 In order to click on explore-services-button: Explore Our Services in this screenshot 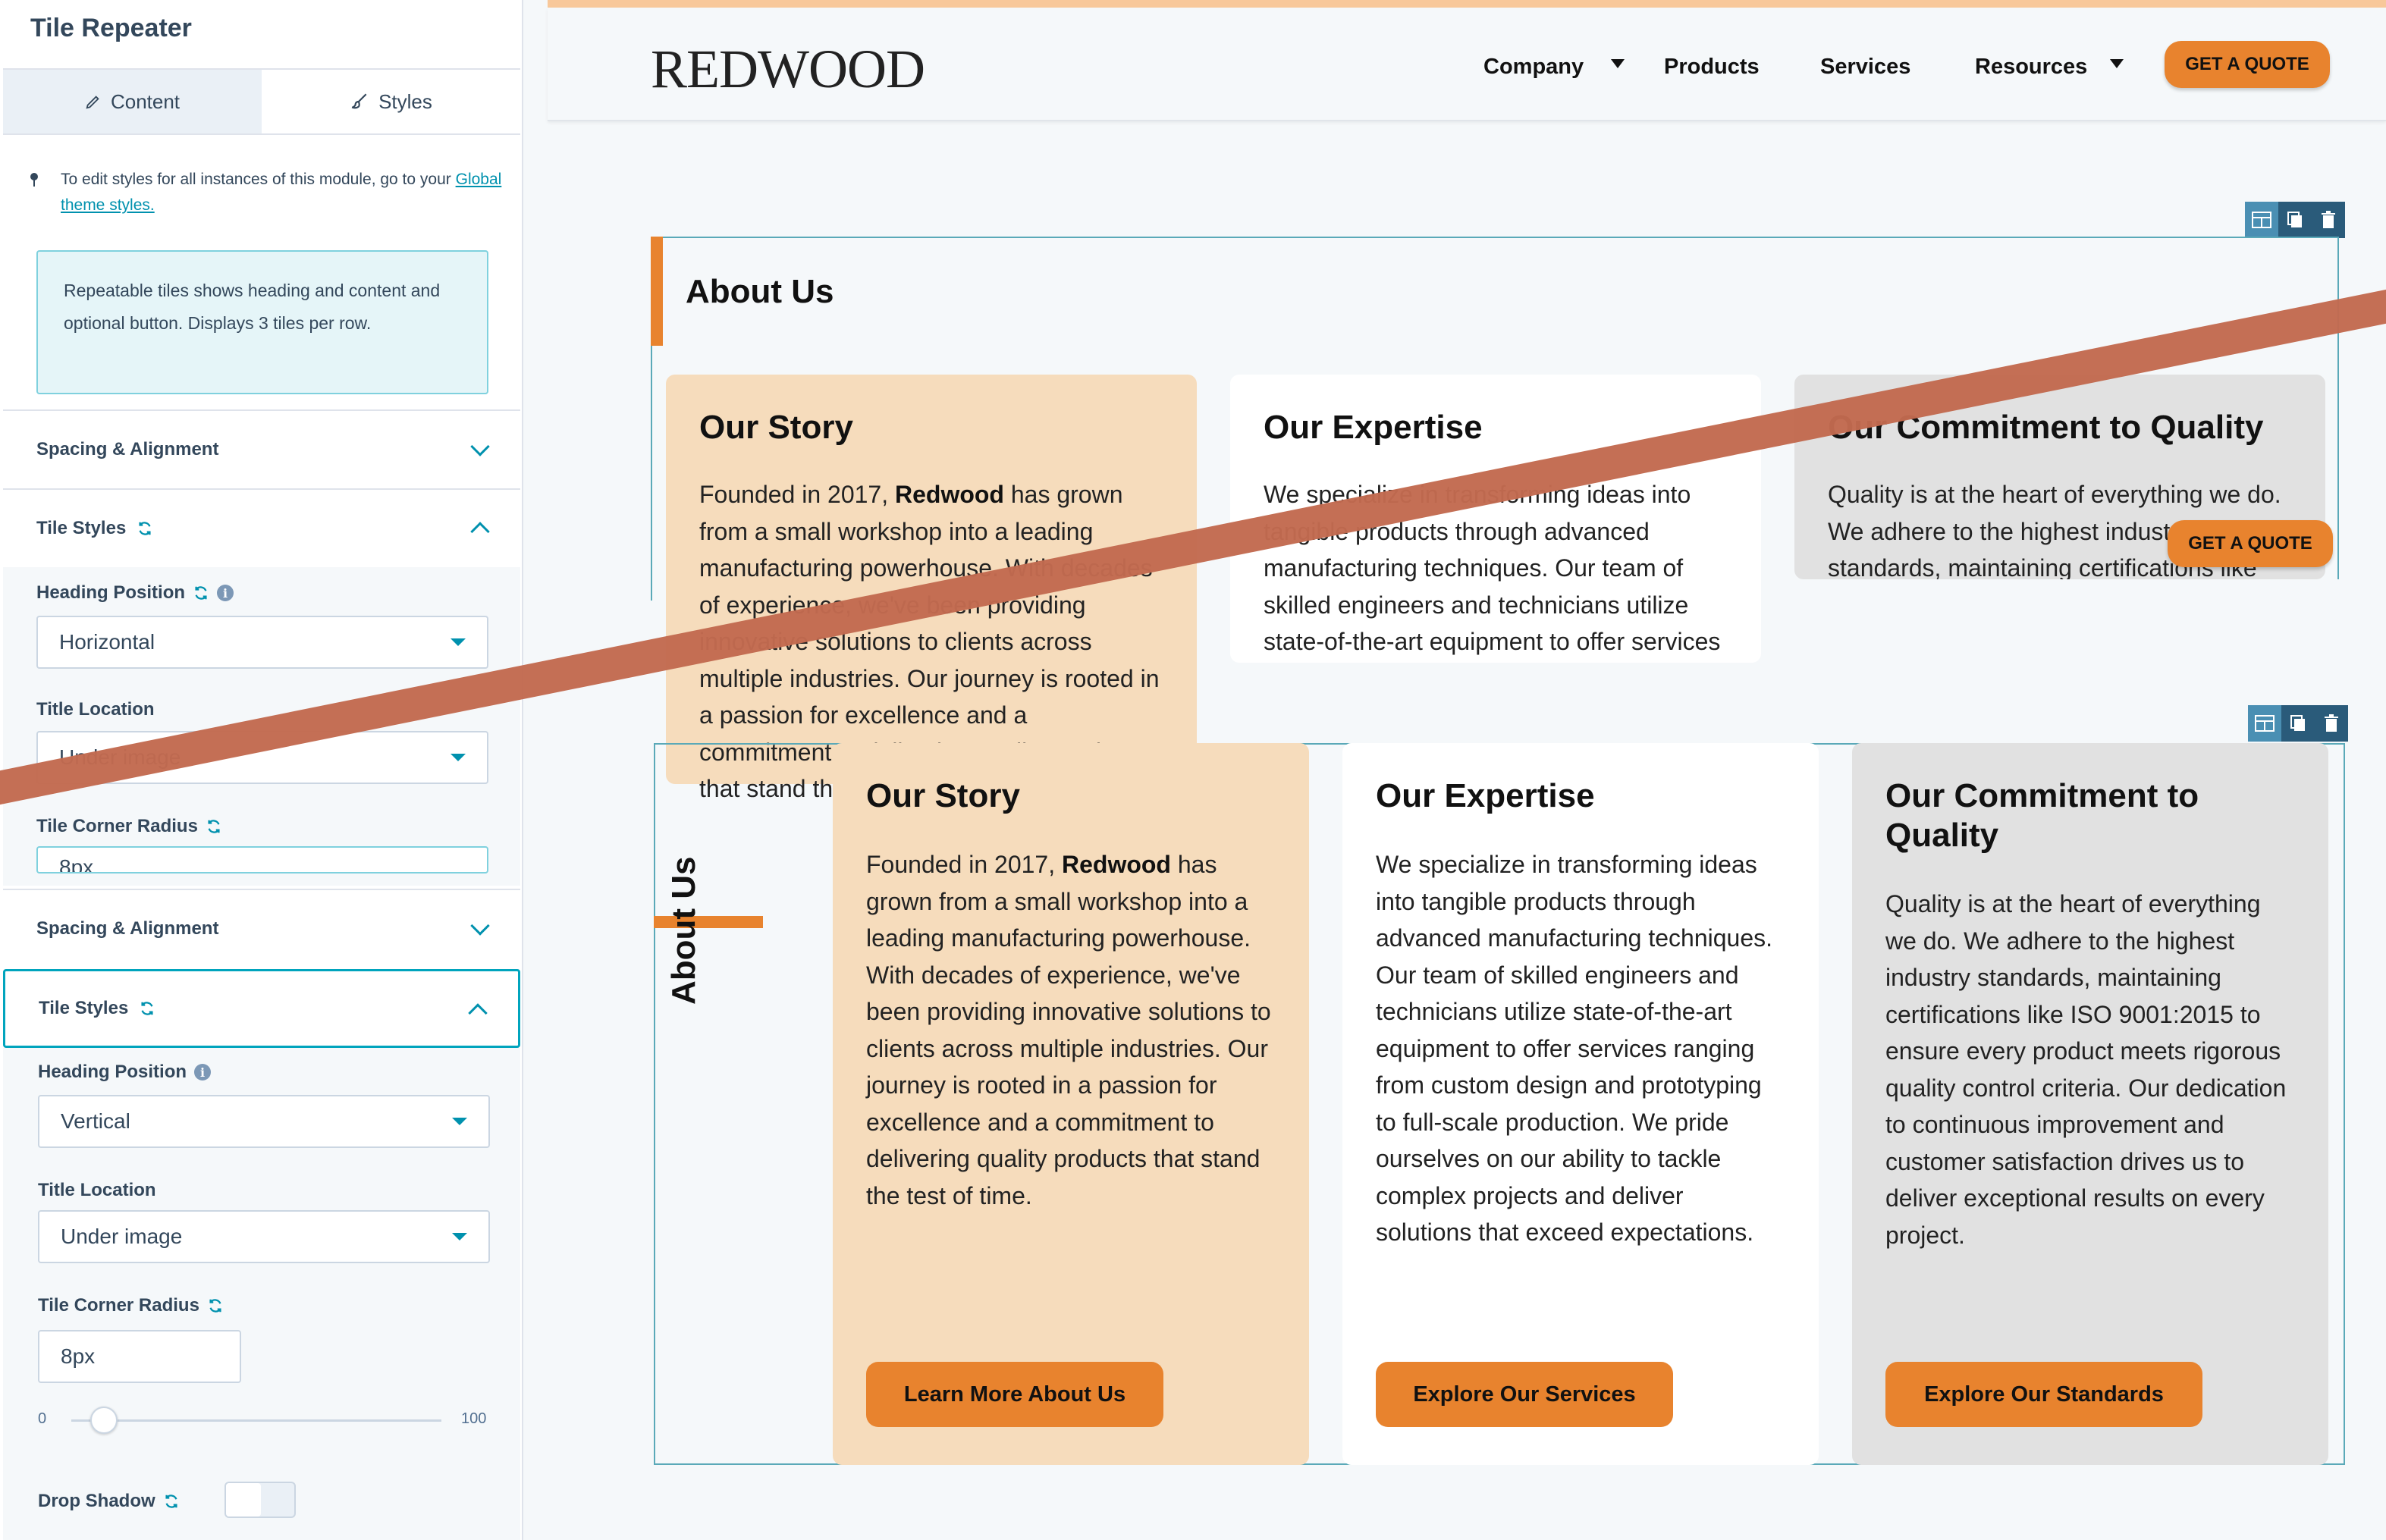, I will do `click(1524, 1395)`.